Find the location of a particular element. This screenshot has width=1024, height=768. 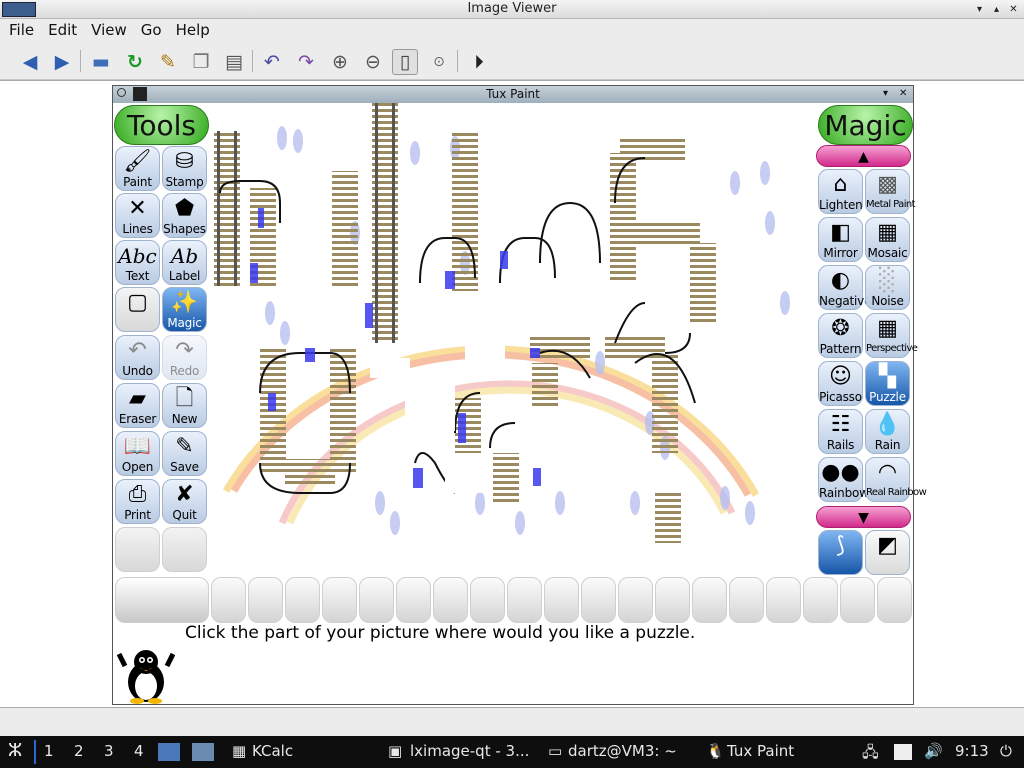

volume-icon: 🔊 is located at coordinates (933, 751).